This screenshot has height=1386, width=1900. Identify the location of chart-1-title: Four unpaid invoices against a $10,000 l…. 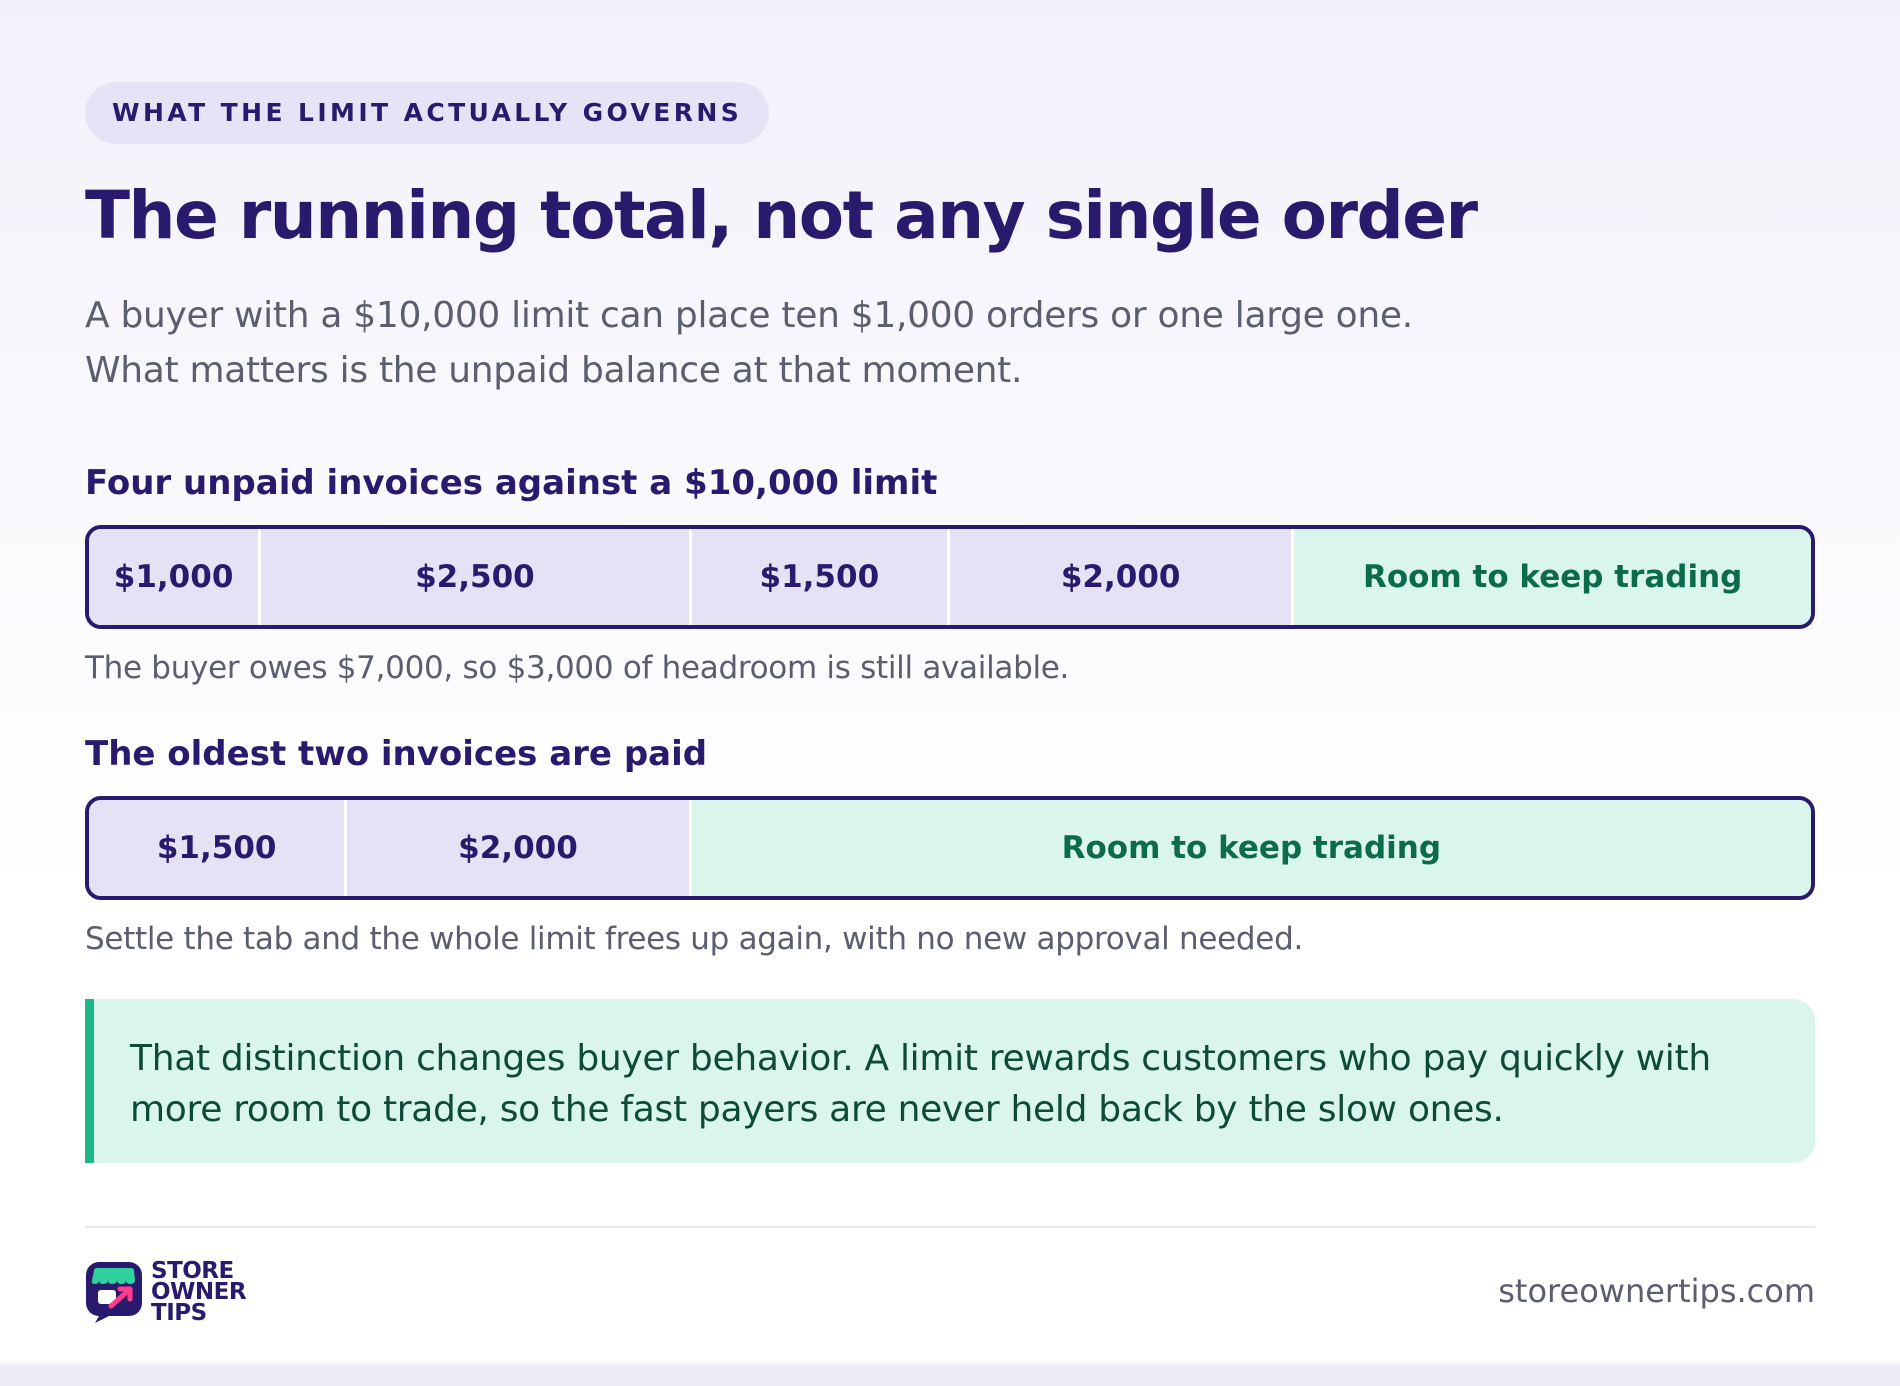
(511, 483).